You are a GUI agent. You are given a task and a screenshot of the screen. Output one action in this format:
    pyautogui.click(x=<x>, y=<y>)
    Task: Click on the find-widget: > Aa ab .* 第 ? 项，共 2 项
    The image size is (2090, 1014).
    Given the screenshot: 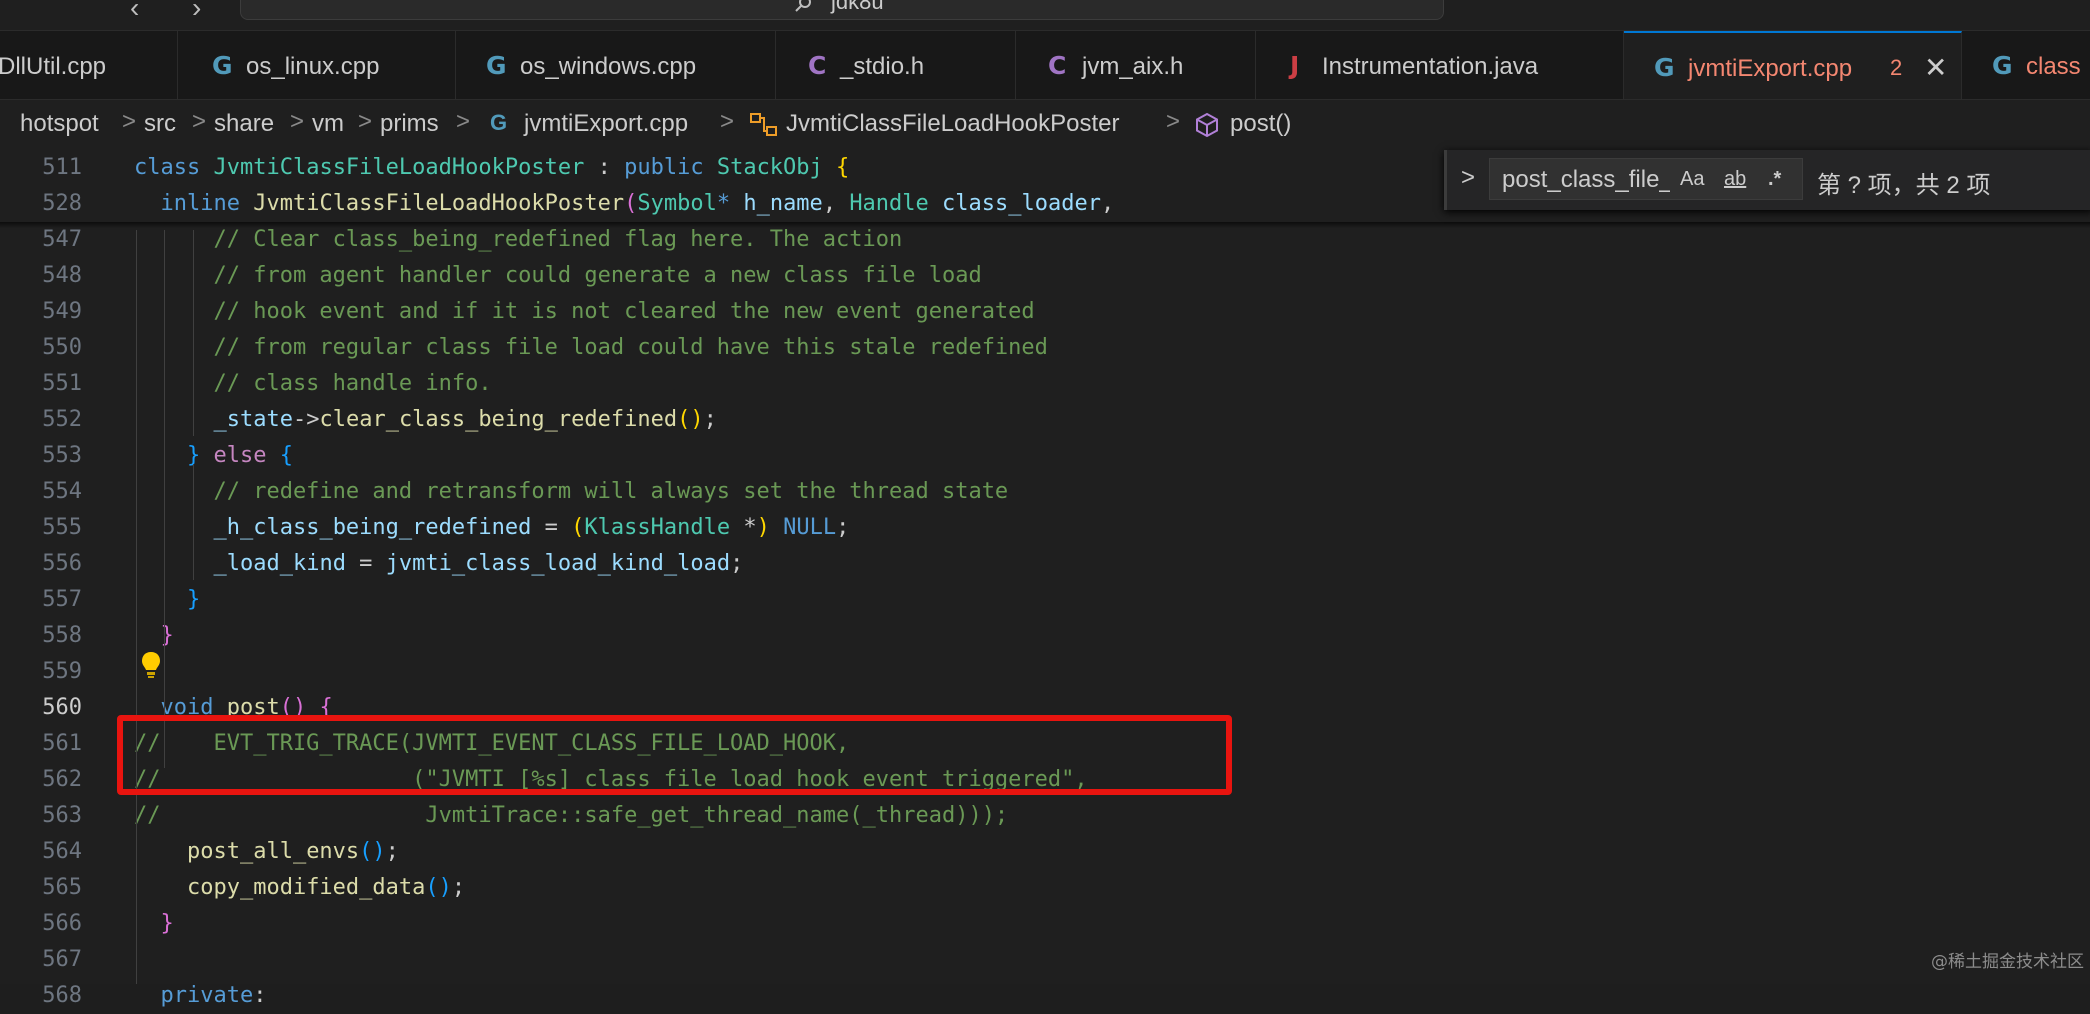 What is the action you would take?
    pyautogui.click(x=1767, y=180)
    